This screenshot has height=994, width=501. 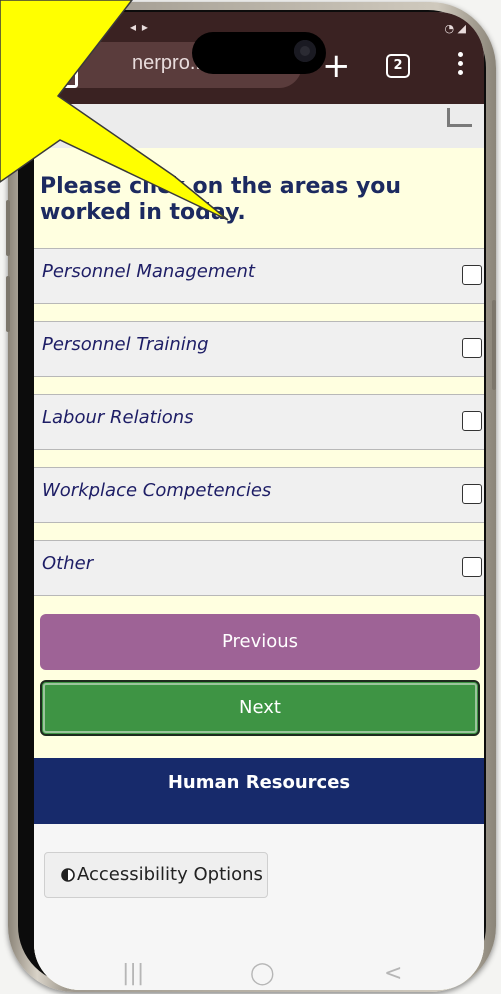 What do you see at coordinates (262, 973) in the screenshot?
I see `home-nav-icon: ◯` at bounding box center [262, 973].